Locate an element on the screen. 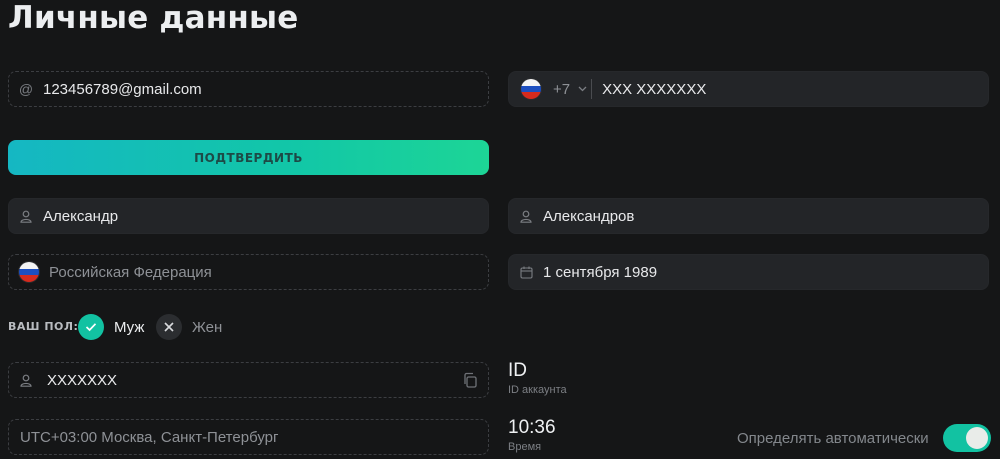 Image resolution: width=1000 pixels, height=459 pixels. toggle-knob is located at coordinates (977, 438).